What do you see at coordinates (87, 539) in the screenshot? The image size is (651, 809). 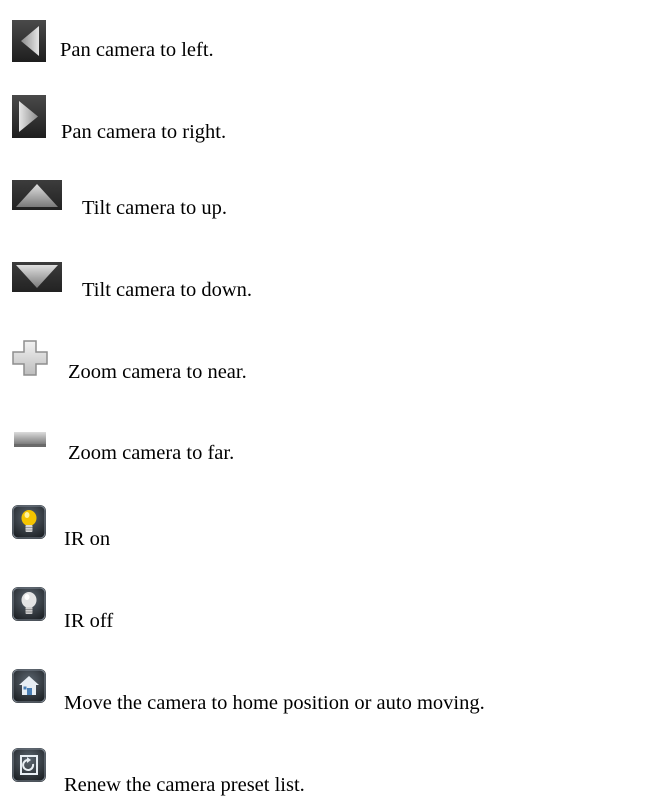 I see `legend-label: IR on` at bounding box center [87, 539].